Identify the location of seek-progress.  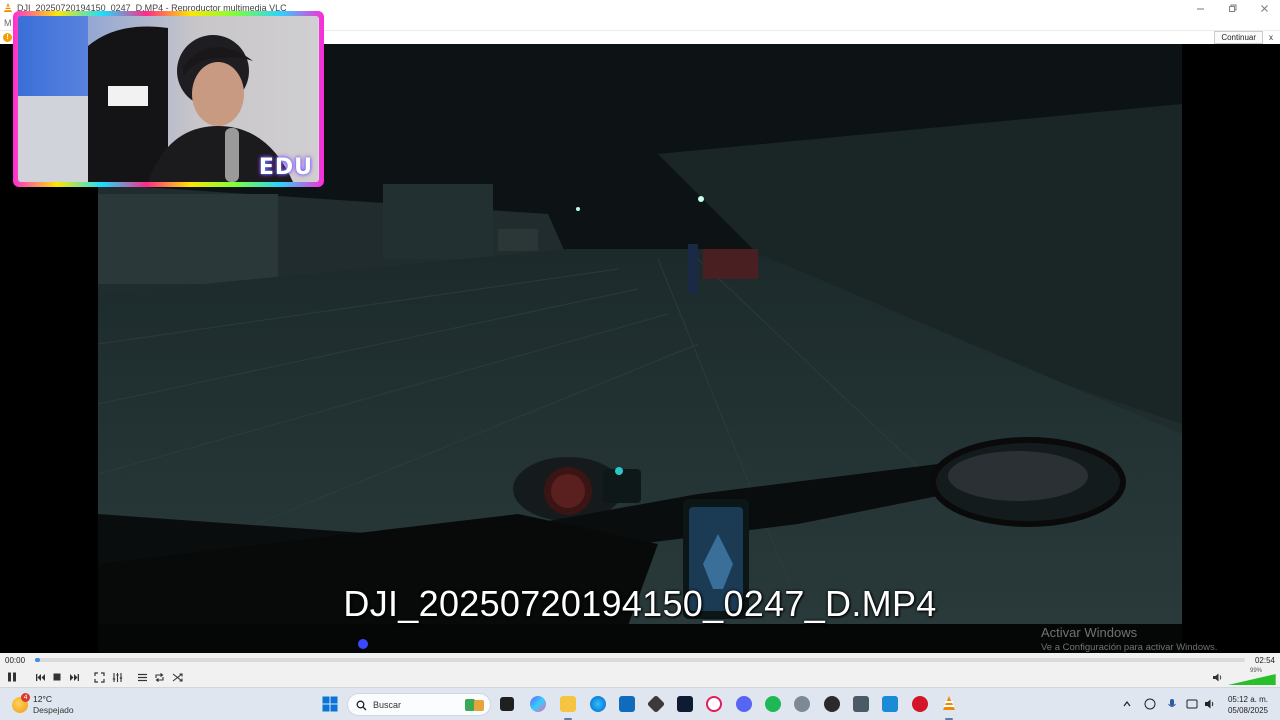
(37, 660).